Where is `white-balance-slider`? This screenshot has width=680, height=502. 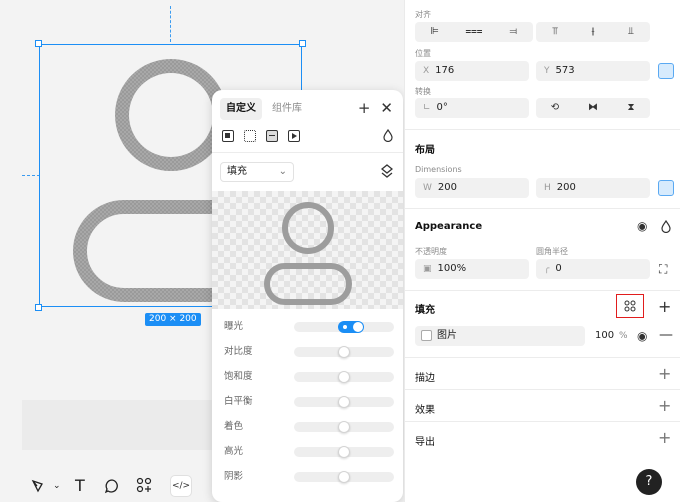
white-balance-slider is located at coordinates (344, 402).